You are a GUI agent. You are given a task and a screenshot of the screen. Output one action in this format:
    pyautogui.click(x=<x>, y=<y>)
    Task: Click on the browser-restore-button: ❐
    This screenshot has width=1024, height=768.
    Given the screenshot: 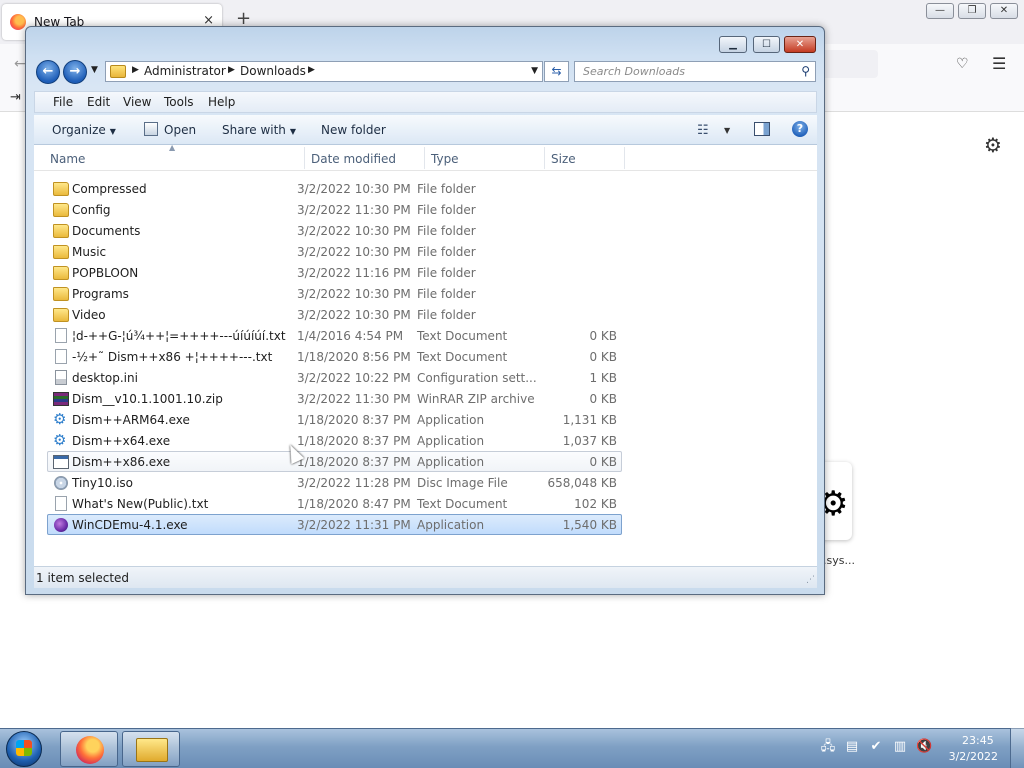 What is the action you would take?
    pyautogui.click(x=972, y=11)
    